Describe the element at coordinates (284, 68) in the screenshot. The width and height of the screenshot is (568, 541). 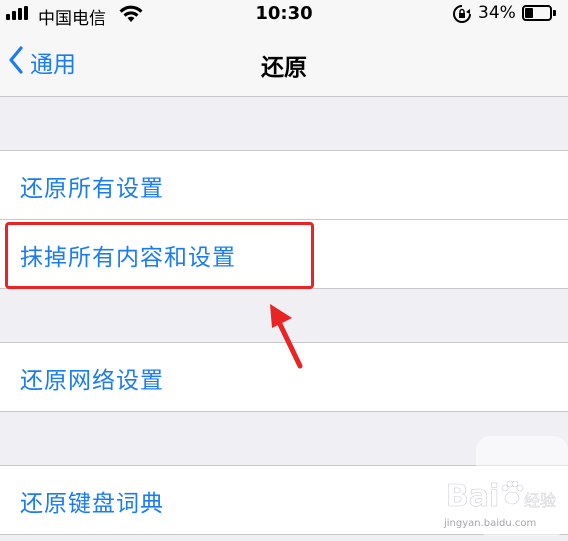
I see `page-title: 还原` at that location.